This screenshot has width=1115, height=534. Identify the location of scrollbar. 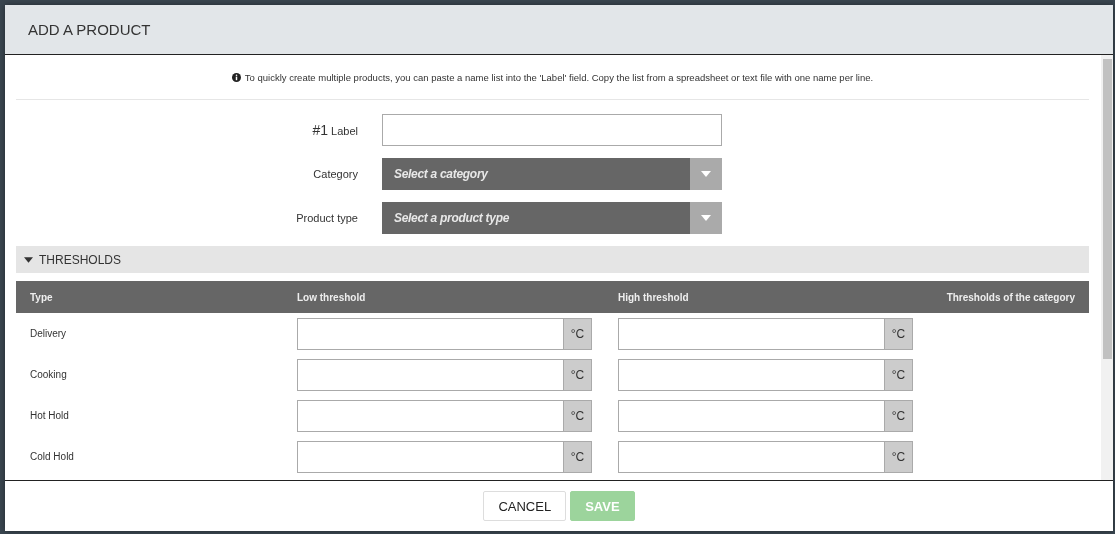
(1107, 267).